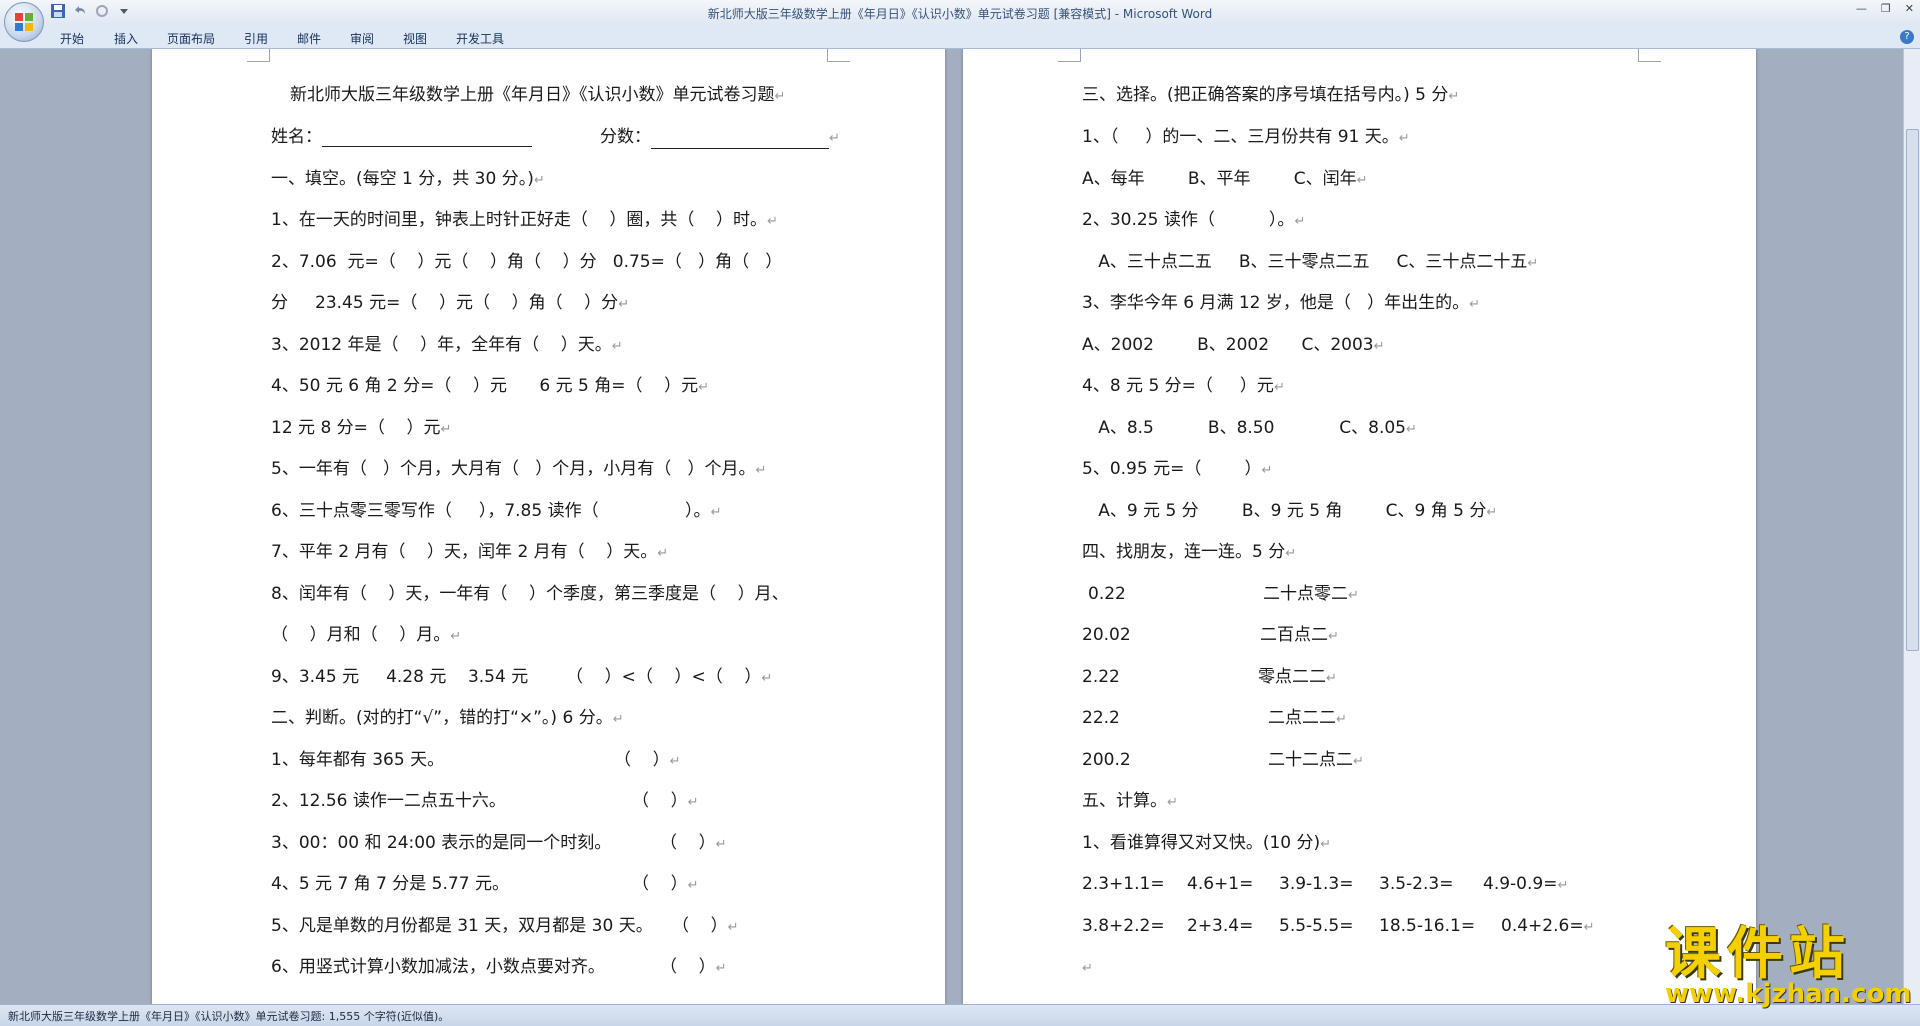 The height and width of the screenshot is (1026, 1920). I want to click on close-icon: ✕, so click(1909, 8).